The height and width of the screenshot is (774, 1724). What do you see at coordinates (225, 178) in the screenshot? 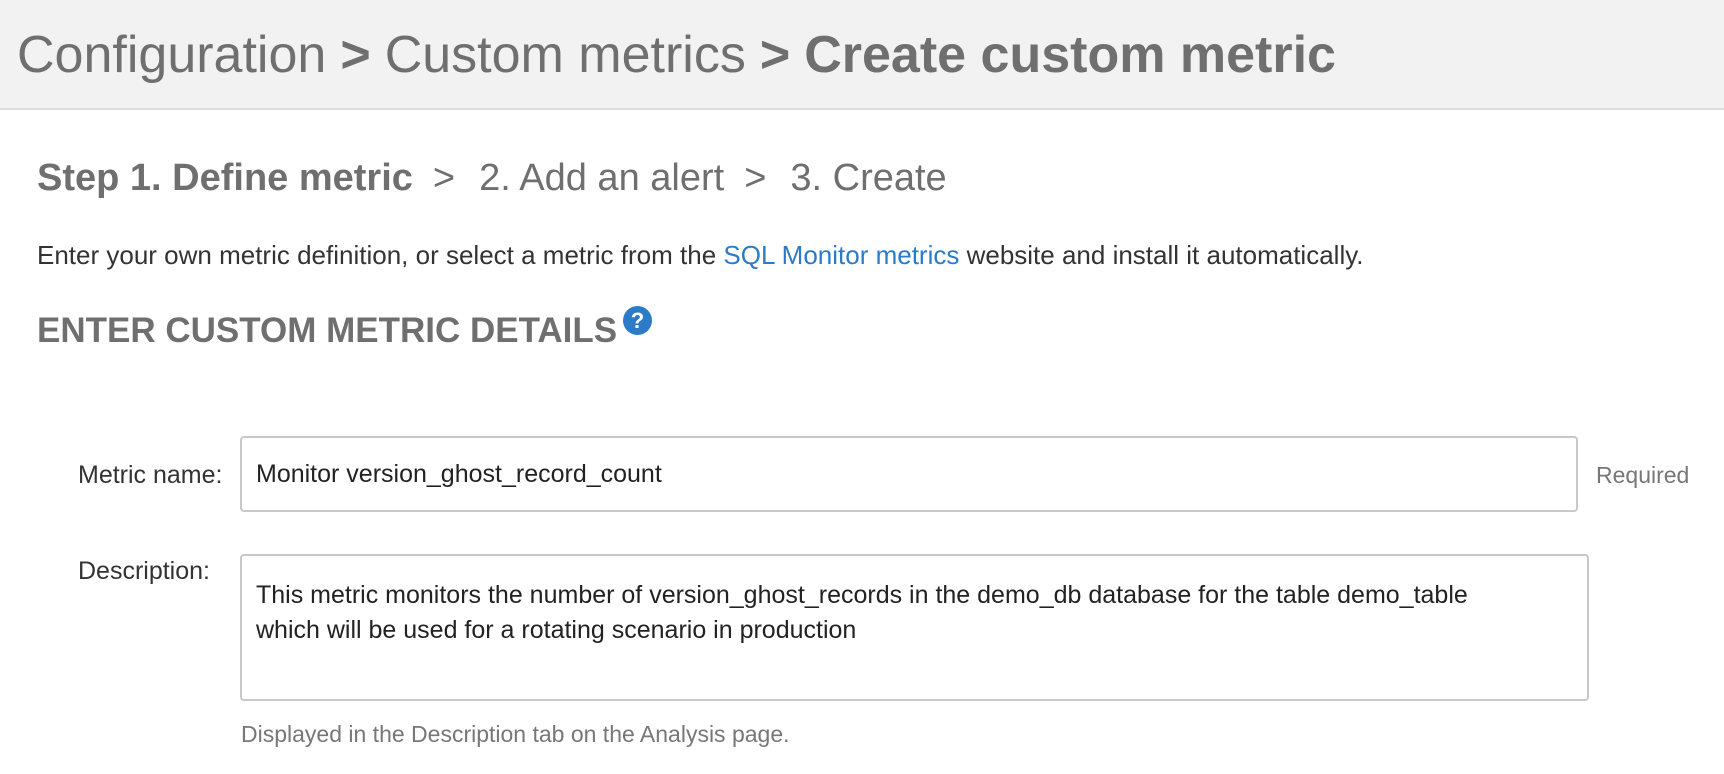
I see `step-define-metric: Step 1. Define metric` at bounding box center [225, 178].